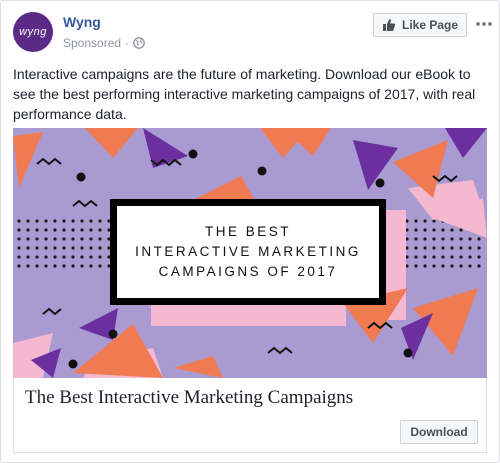 Image resolution: width=500 pixels, height=463 pixels. I want to click on post-meta: Sponsored ·, so click(104, 43).